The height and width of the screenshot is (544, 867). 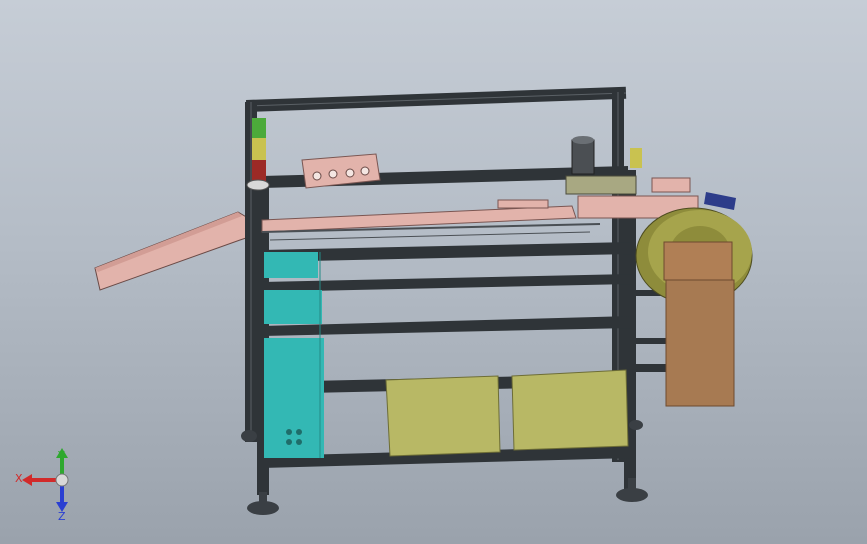 I want to click on cardboard-box, so click(x=699, y=324).